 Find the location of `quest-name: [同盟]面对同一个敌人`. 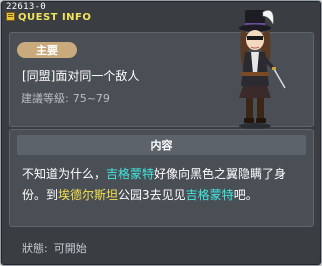

quest-name: [同盟]面对同一个敌人 is located at coordinates (81, 76).